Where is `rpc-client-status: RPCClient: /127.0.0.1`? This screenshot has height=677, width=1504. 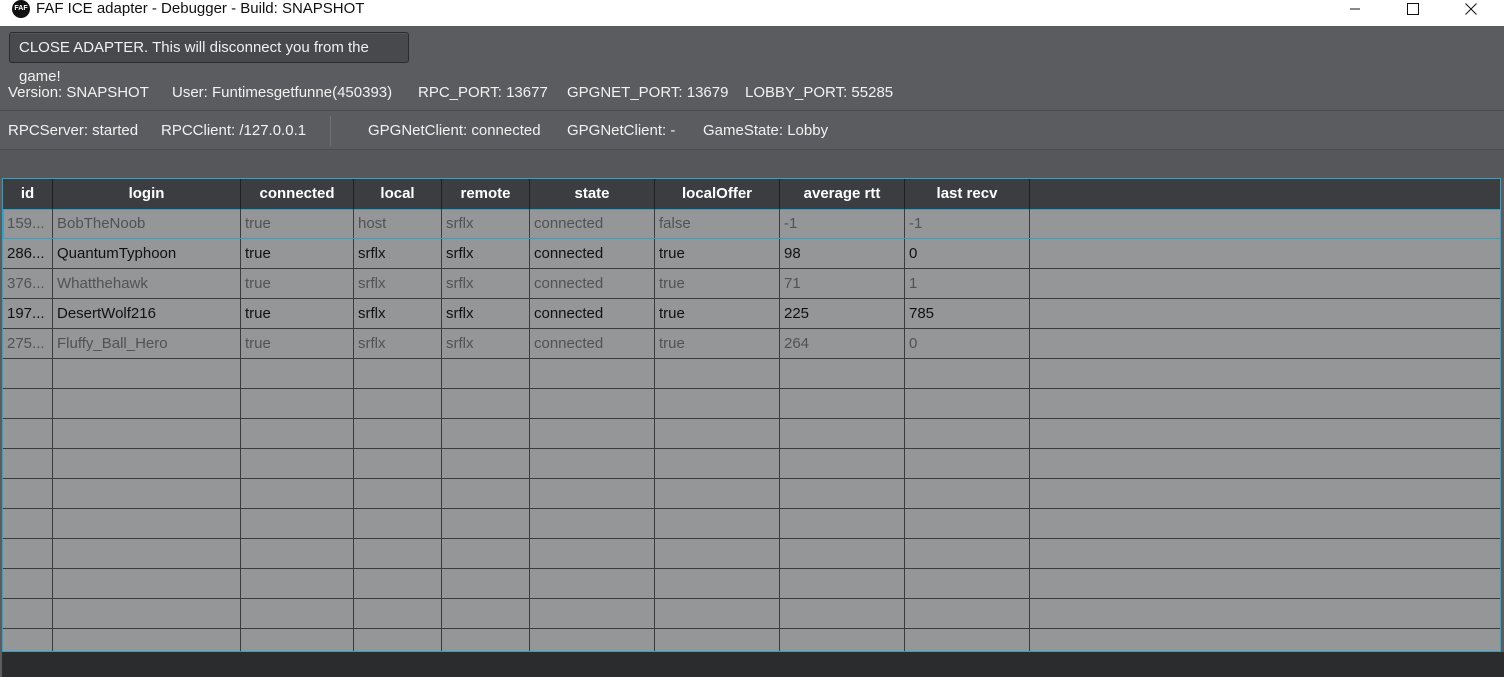 rpc-client-status: RPCClient: /127.0.0.1 is located at coordinates (234, 130).